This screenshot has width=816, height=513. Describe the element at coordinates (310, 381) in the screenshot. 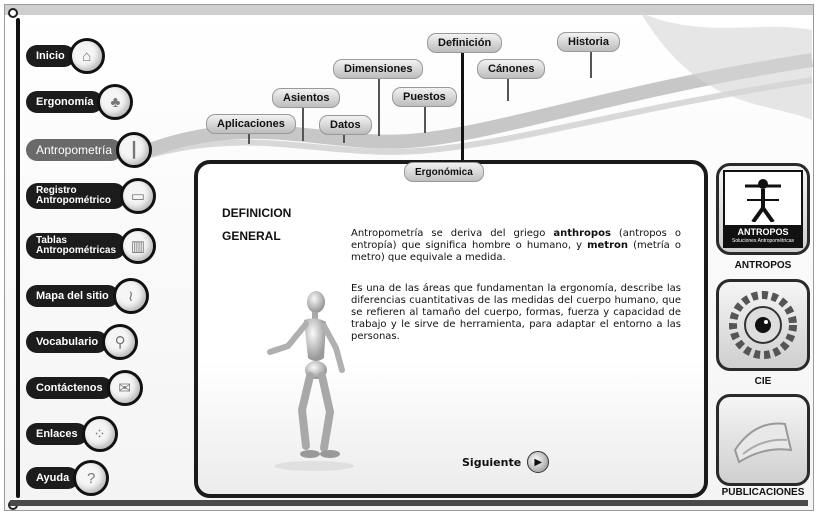

I see `wooden-mannequin-image` at that location.